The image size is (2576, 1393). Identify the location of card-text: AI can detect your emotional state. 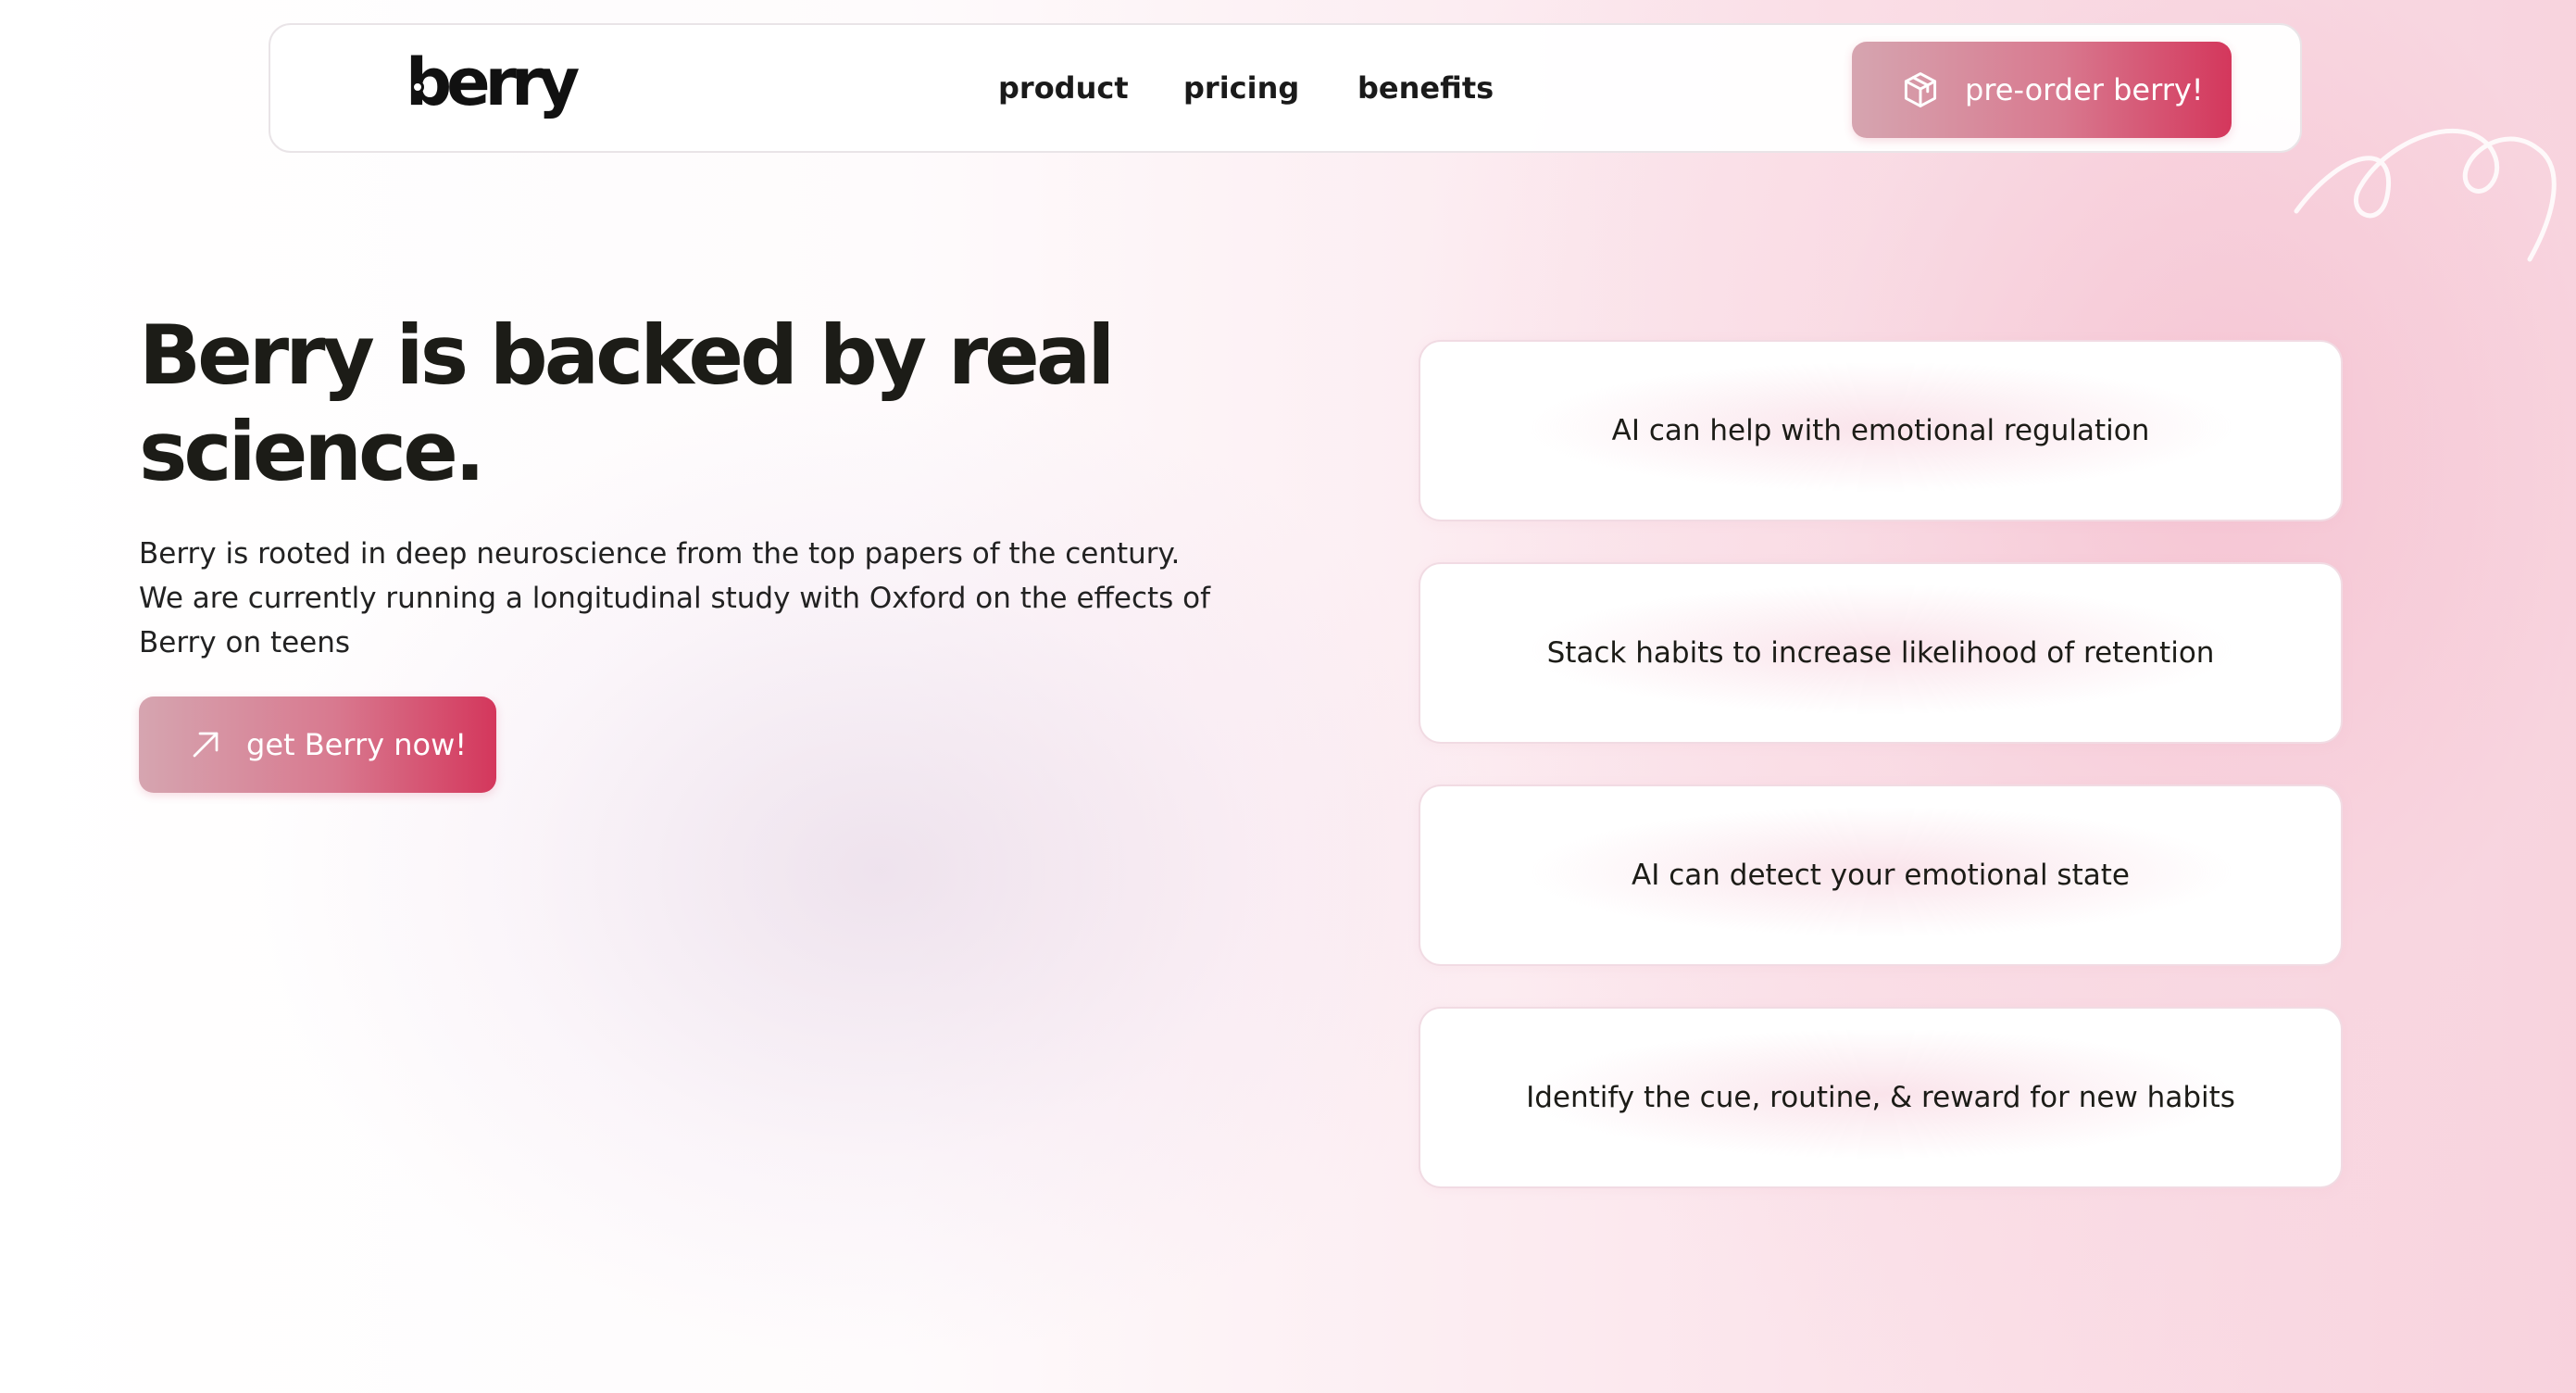
(1881, 875).